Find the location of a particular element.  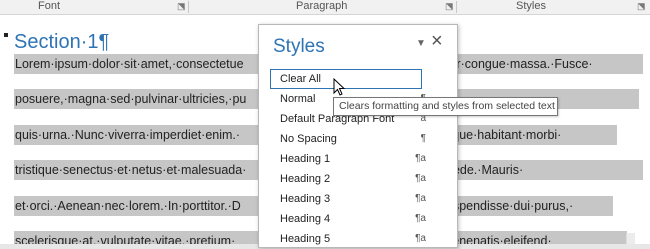

paragraph-style-icon: ¶ is located at coordinates (423, 138).